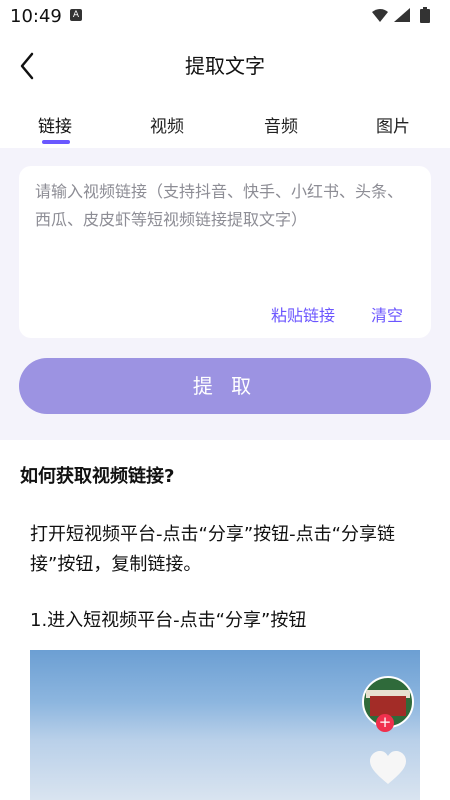  What do you see at coordinates (168, 620) in the screenshot?
I see `guide-step-1: 1.进入短视频平台-点击“分享”按钮` at bounding box center [168, 620].